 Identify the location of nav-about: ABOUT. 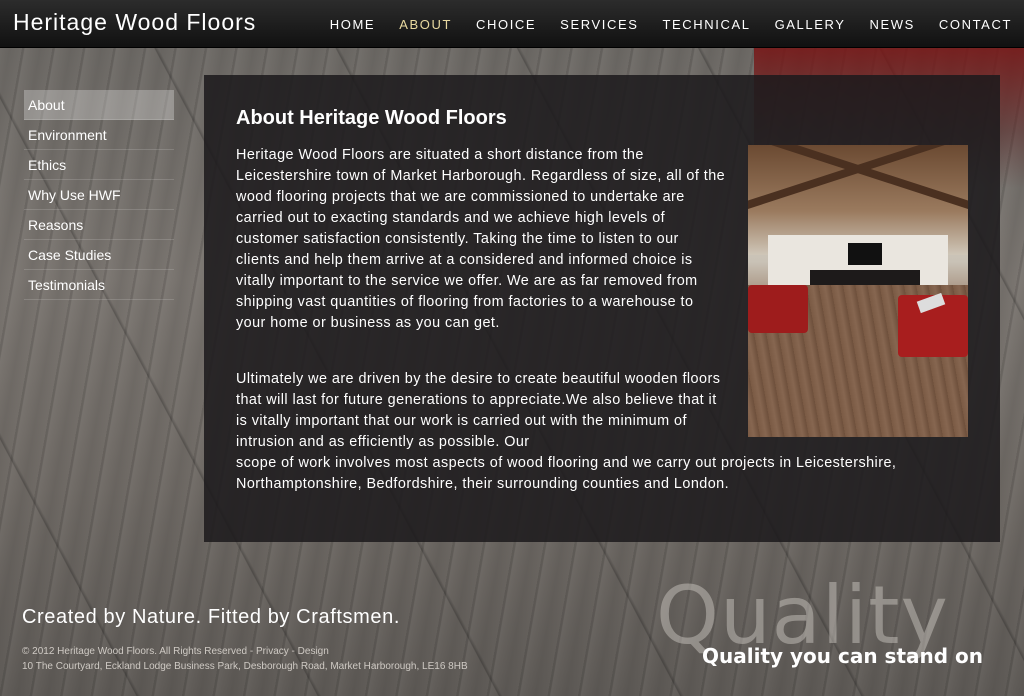
(425, 24).